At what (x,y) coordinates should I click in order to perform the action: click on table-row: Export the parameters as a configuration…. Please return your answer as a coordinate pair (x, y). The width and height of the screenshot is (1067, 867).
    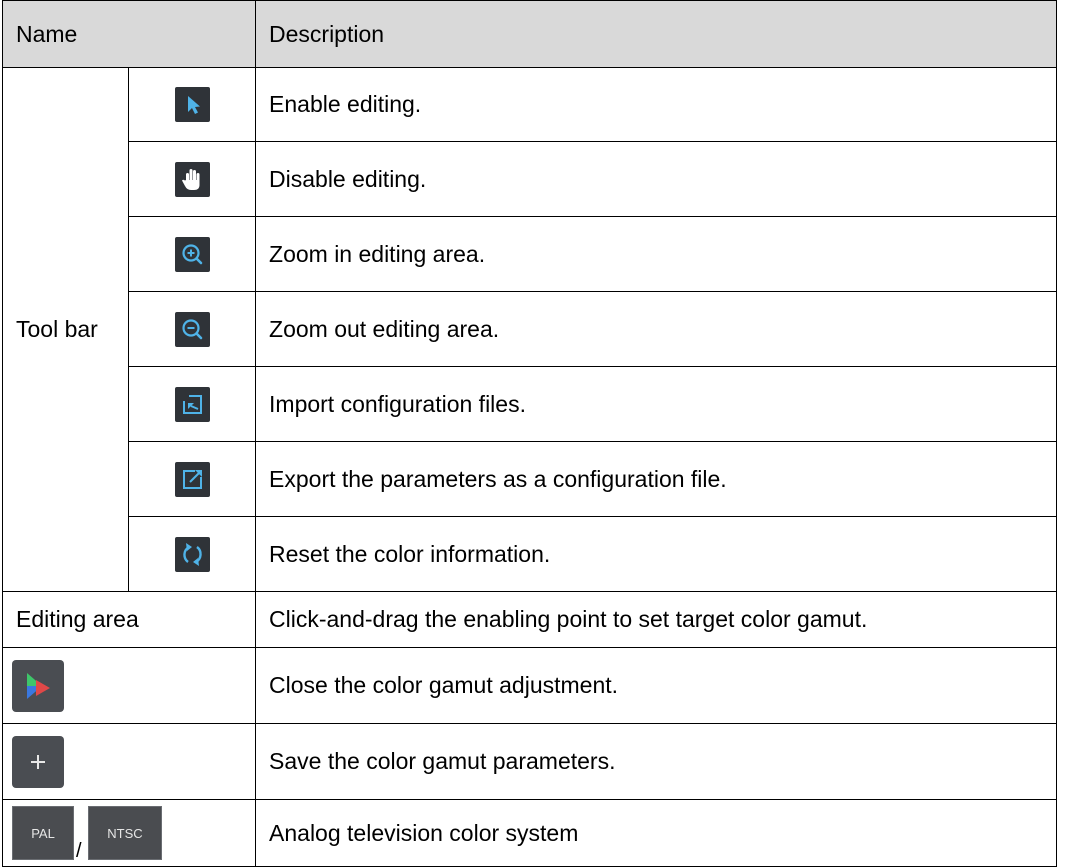
    Looking at the image, I should click on (530, 479).